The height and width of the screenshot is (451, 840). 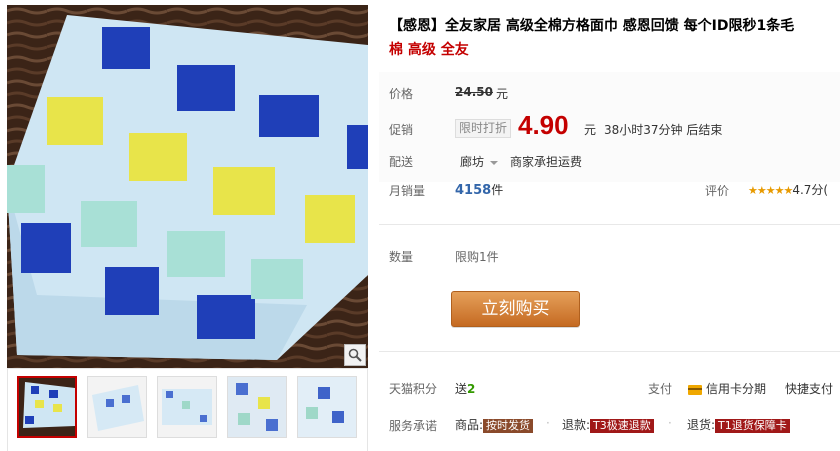 I want to click on promo-tag: 限时打折, so click(x=483, y=128).